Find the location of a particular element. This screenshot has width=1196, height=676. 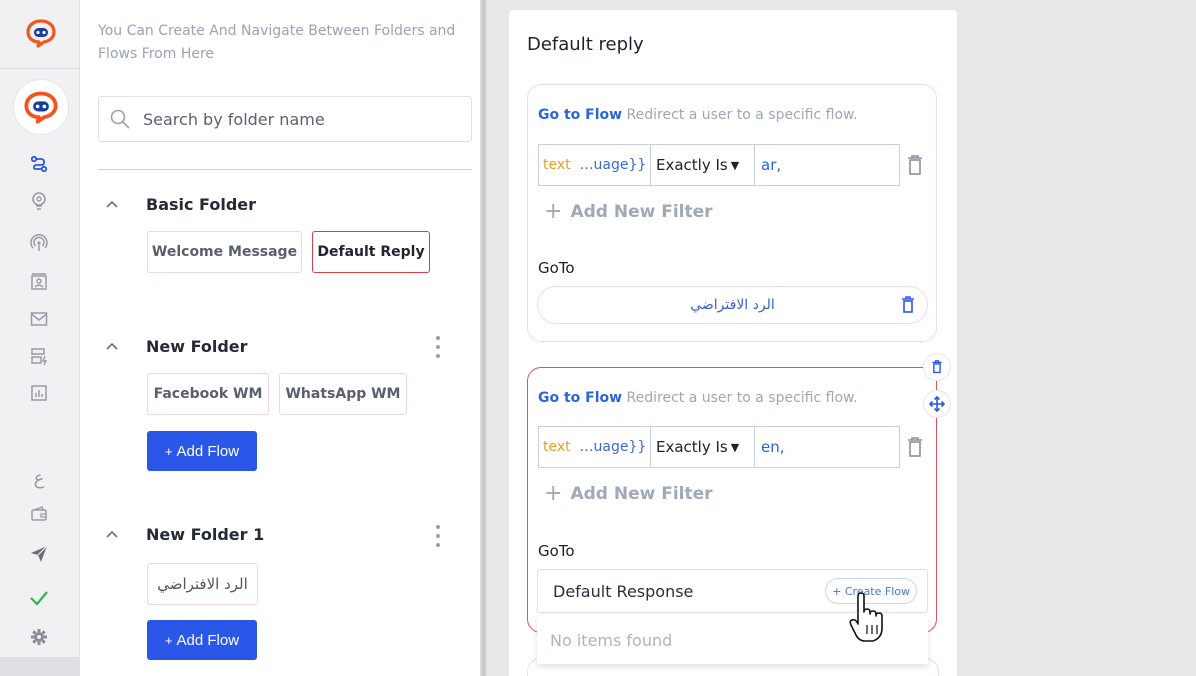

filter-row: text …uage}} Exactly Is ▼ ar, is located at coordinates (719, 165).